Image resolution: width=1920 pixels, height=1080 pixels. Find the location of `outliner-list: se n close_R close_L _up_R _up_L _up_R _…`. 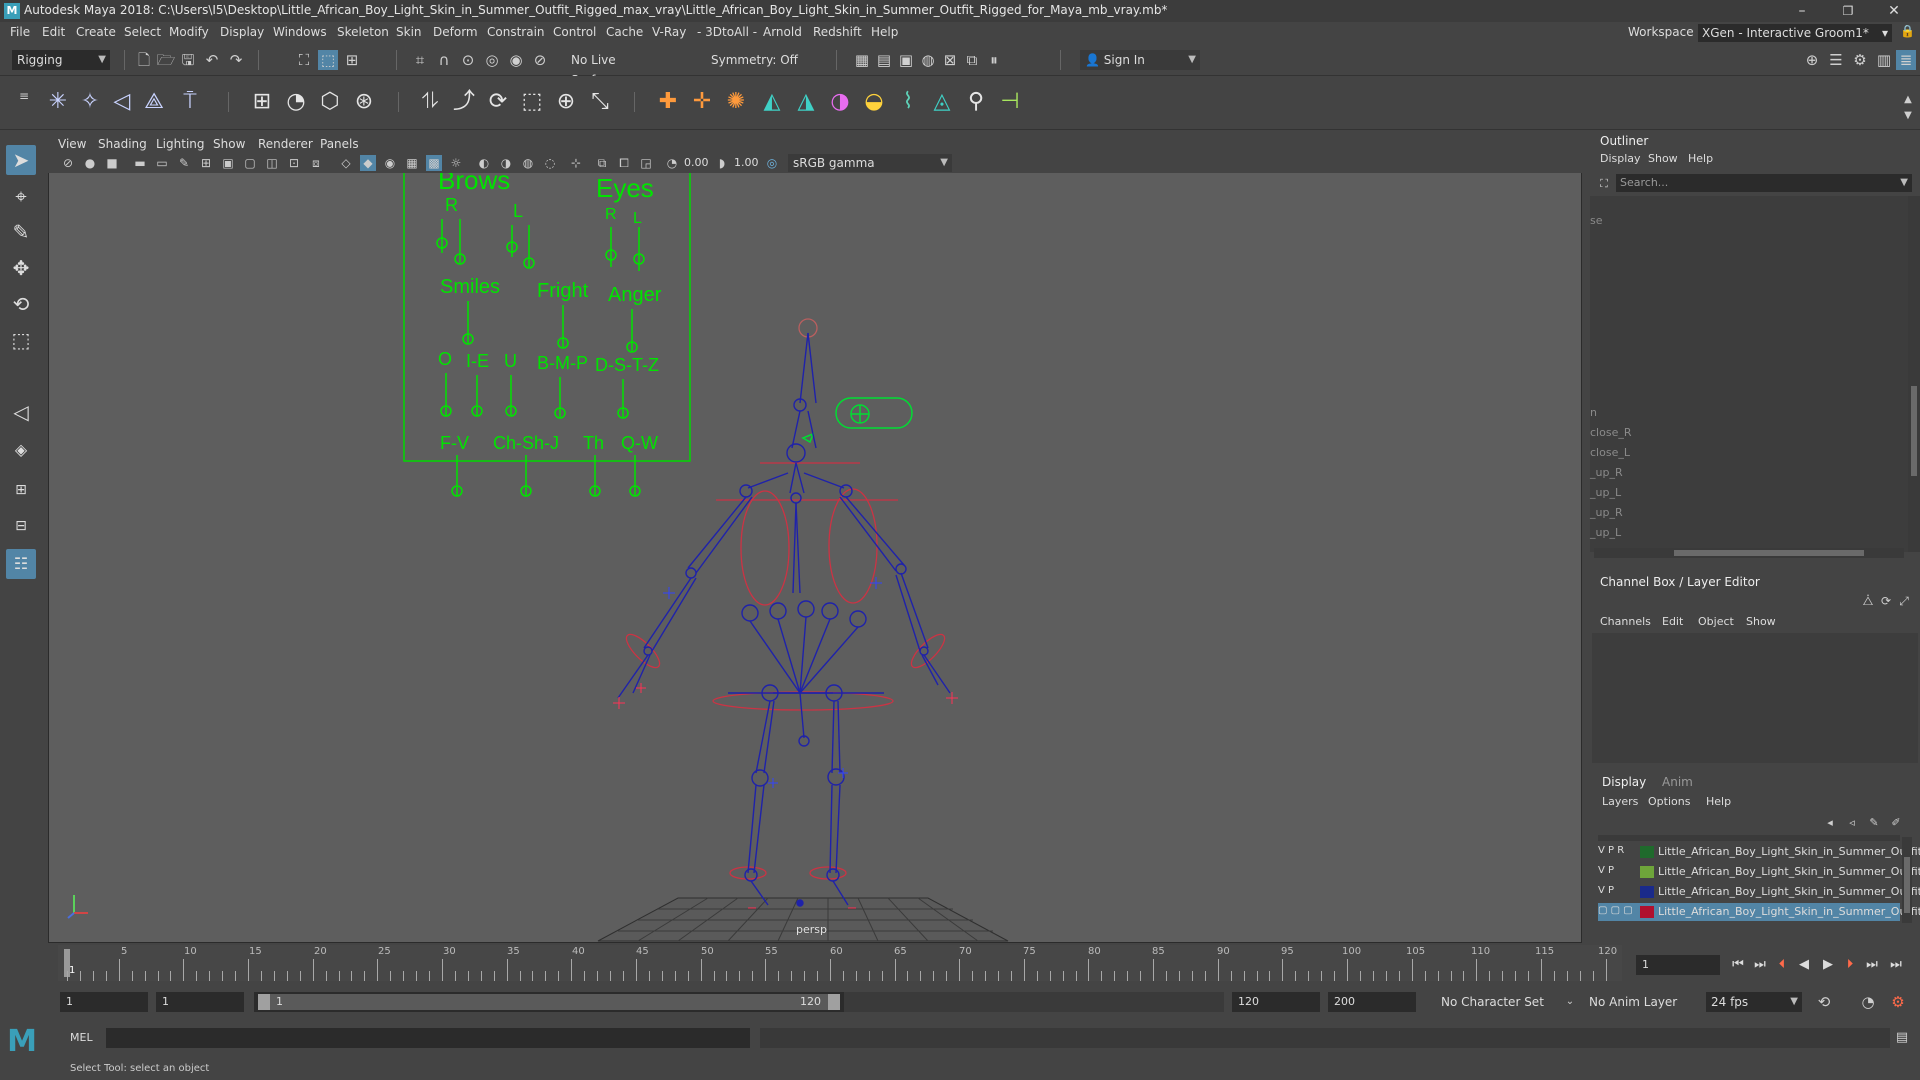

outliner-list: se n close_R close_L _up_R _up_L _up_R _… is located at coordinates (1749, 374).